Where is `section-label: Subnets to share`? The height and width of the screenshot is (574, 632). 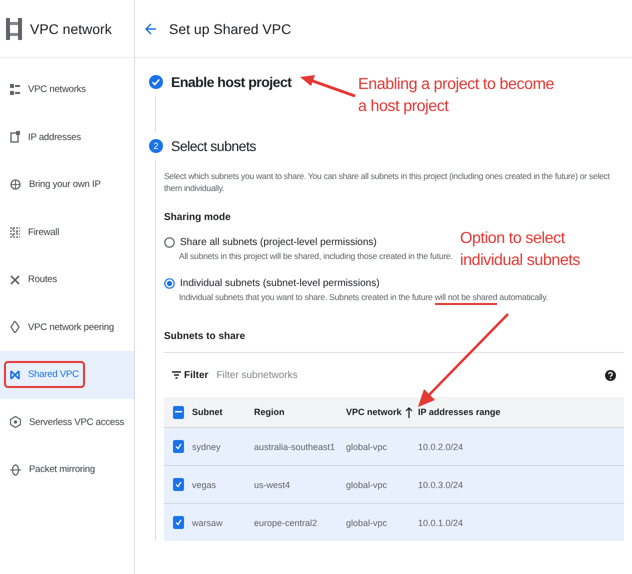 section-label: Subnets to share is located at coordinates (205, 336).